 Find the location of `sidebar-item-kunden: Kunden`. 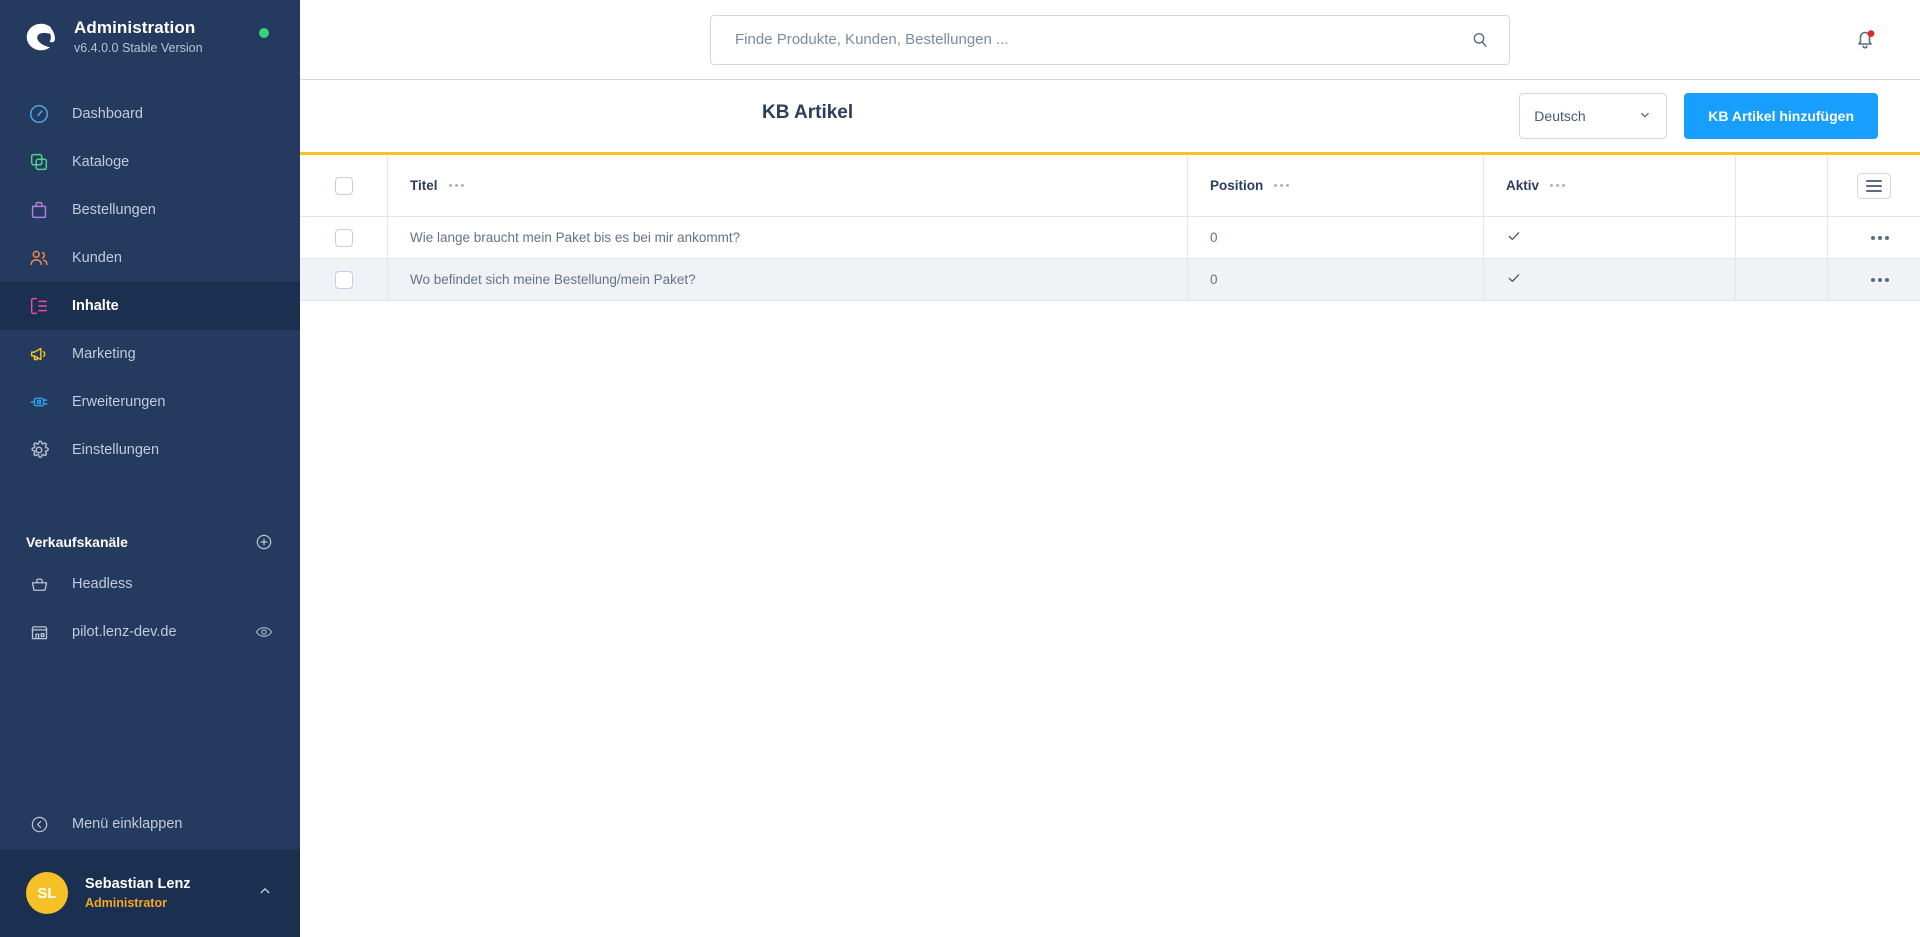

sidebar-item-kunden: Kunden is located at coordinates (150, 258).